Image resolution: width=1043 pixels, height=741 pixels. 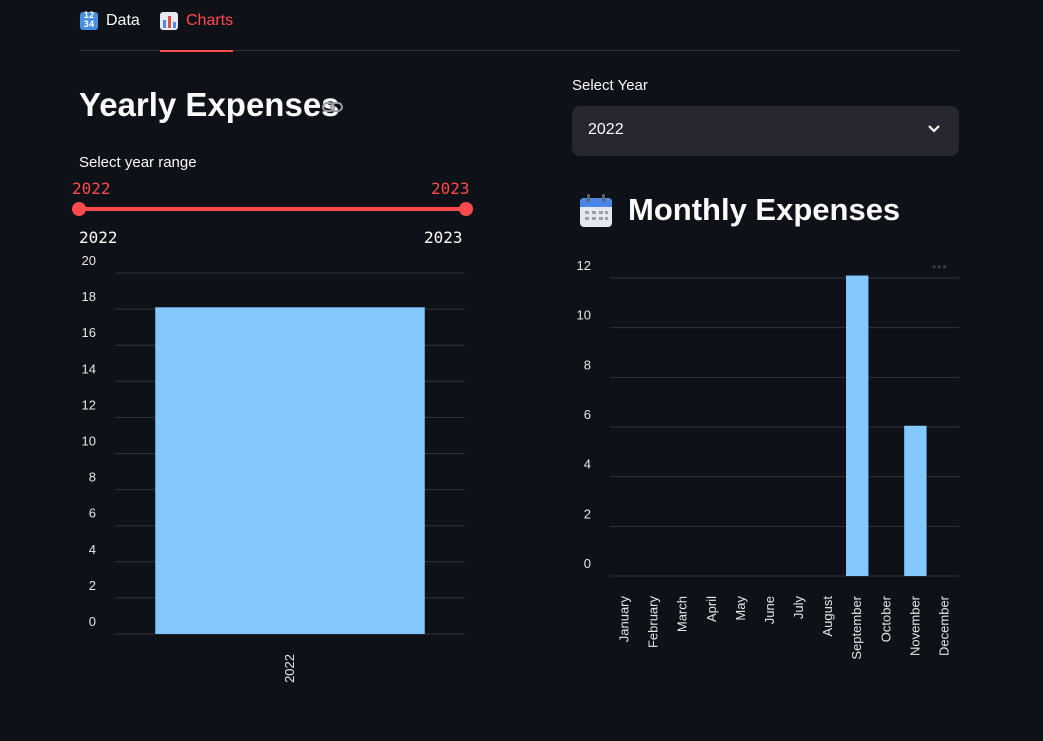 I want to click on x-tick-label: December, so click(x=943, y=625).